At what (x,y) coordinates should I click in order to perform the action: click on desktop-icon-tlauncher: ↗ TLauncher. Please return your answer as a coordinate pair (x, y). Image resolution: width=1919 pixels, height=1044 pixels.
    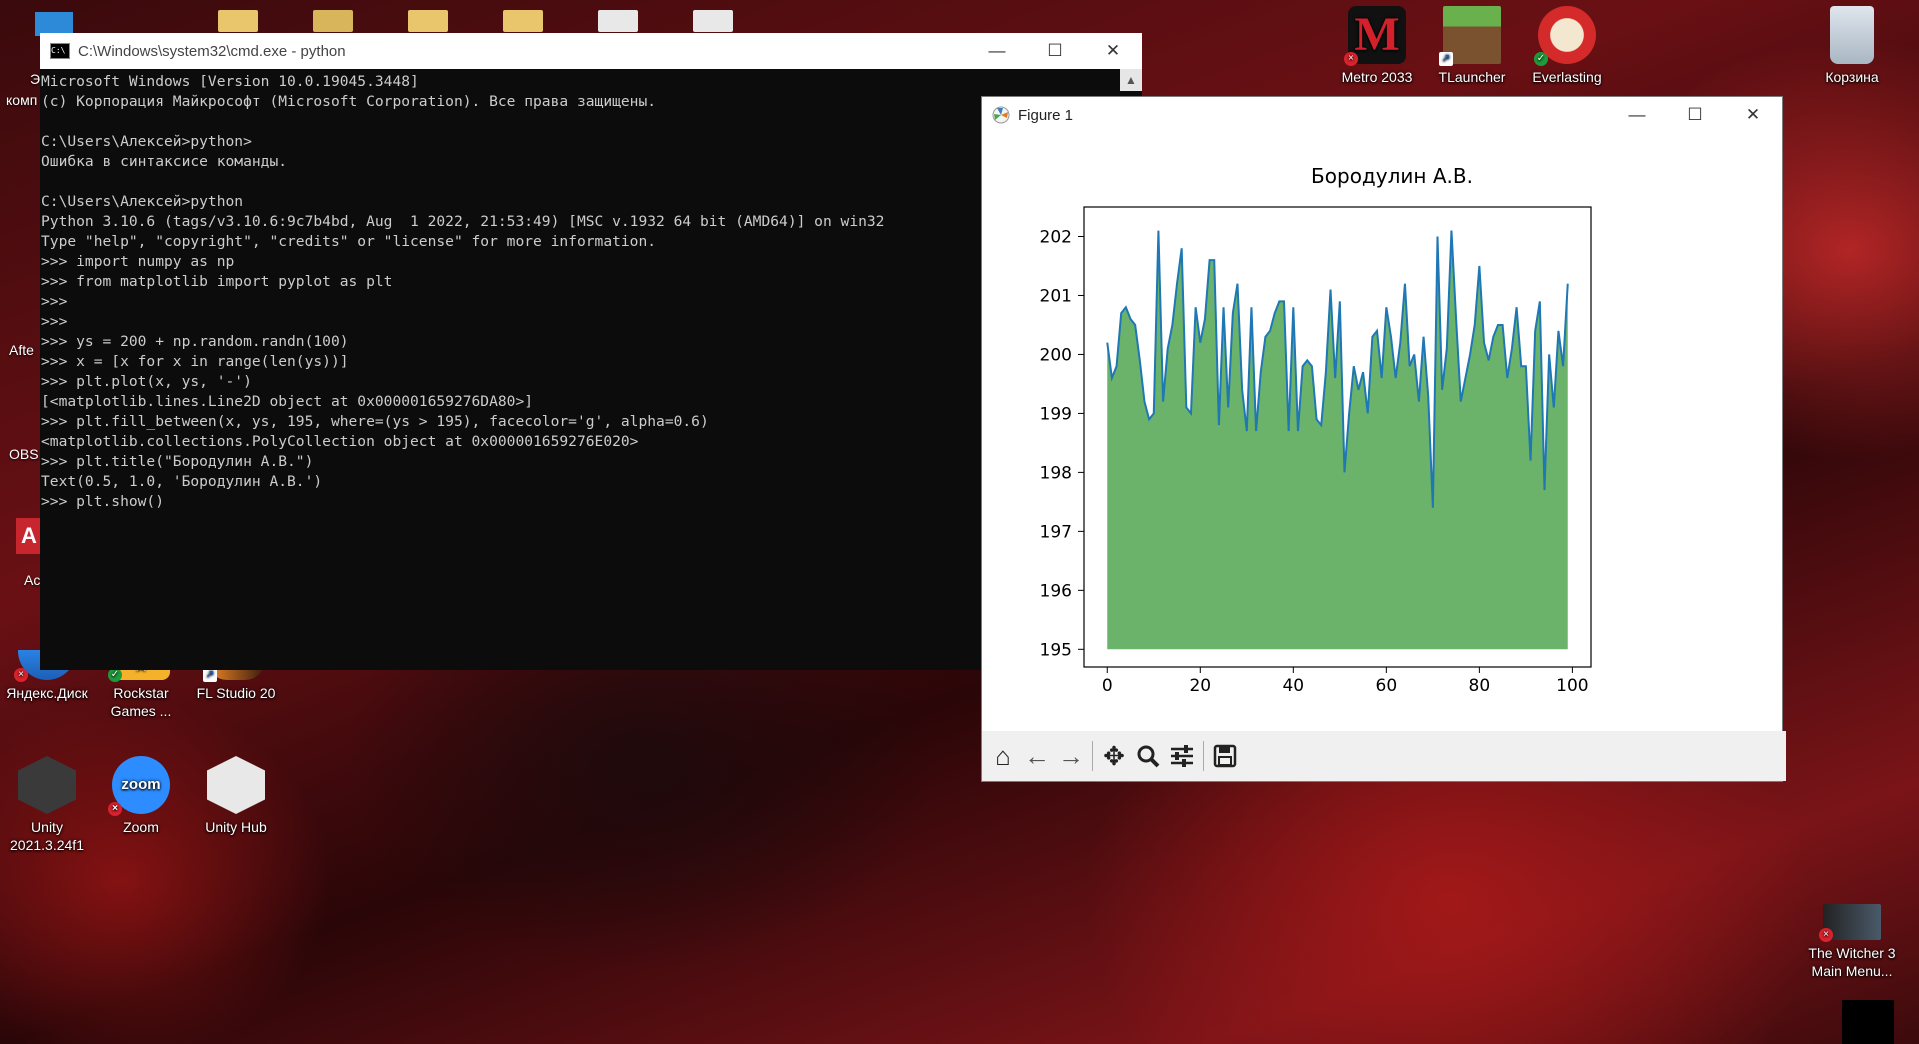
    Looking at the image, I should click on (1472, 46).